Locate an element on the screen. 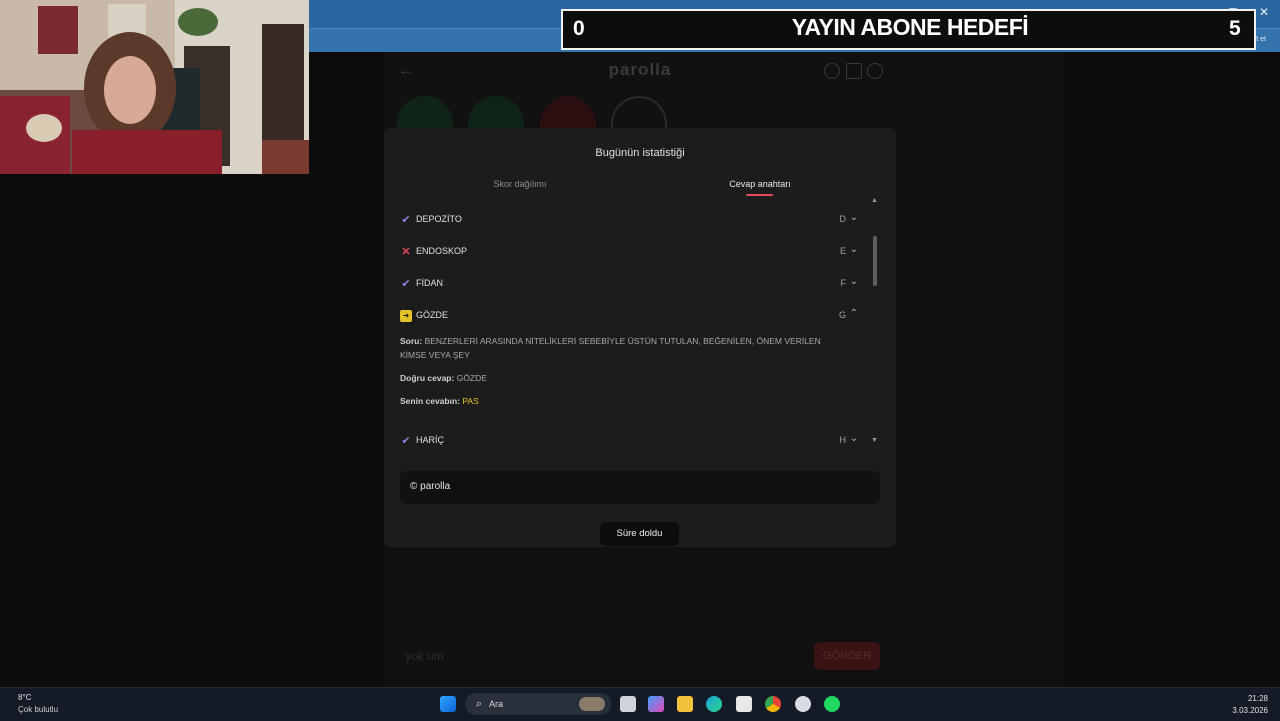  answer-row-g: ➜ GÖZDE G ⌃ is located at coordinates (630, 317).